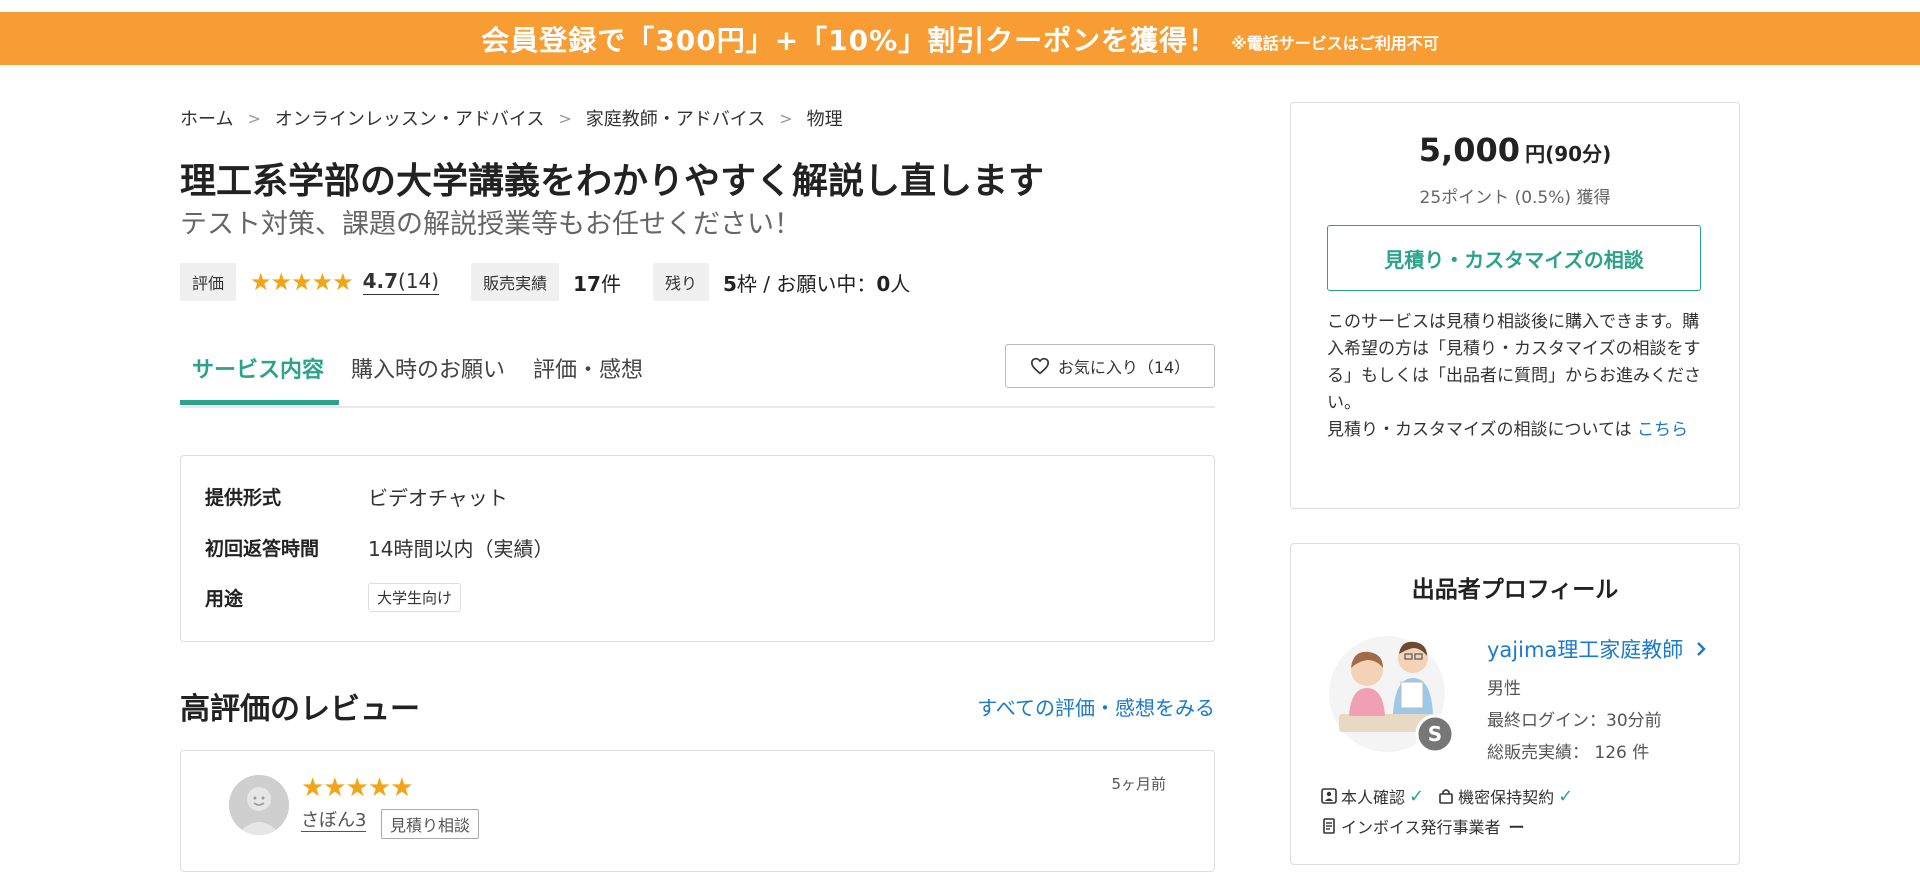  What do you see at coordinates (1469, 150) in the screenshot?
I see `price-value: 5,000` at bounding box center [1469, 150].